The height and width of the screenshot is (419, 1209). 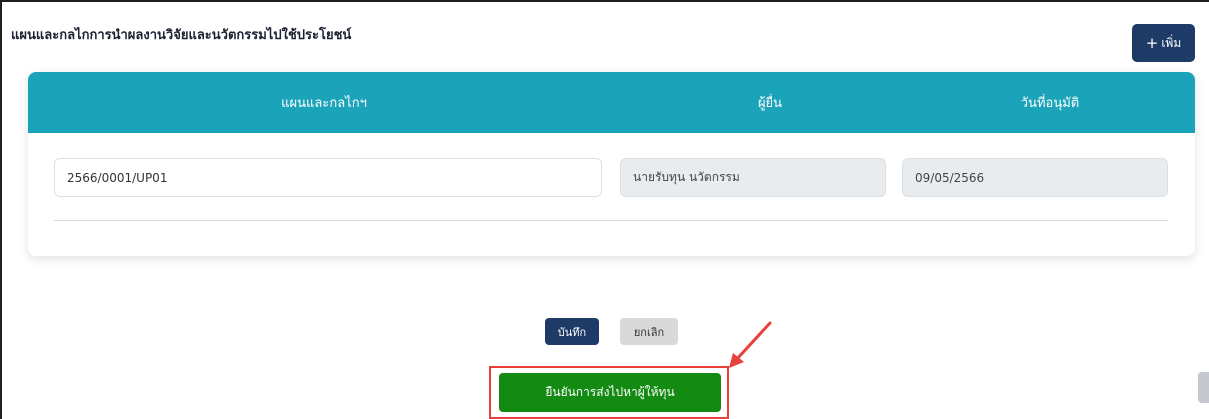 I want to click on save-button: บันทึก, so click(x=572, y=331).